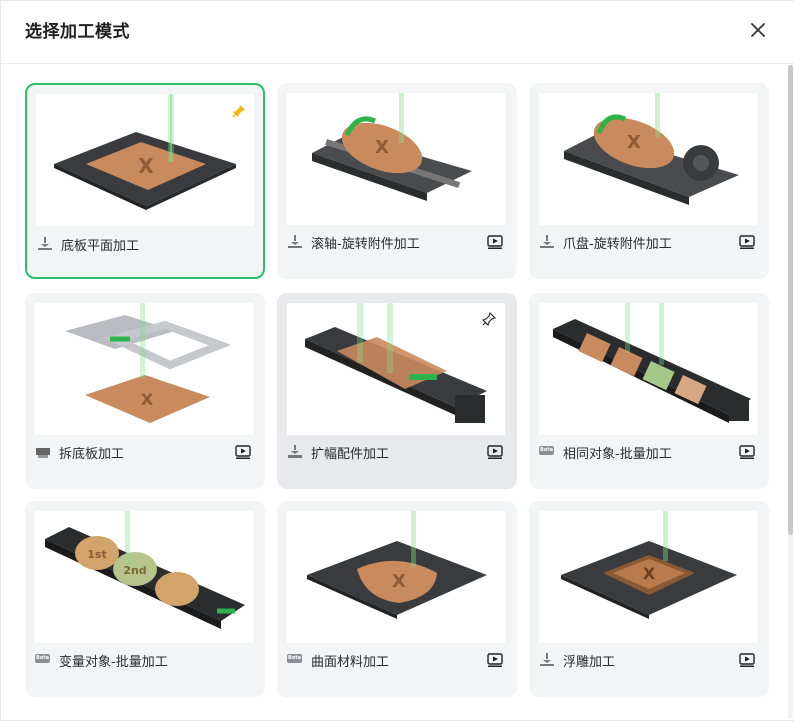 The image size is (794, 721). What do you see at coordinates (350, 454) in the screenshot?
I see `mode-label: 扩幅配件加工` at bounding box center [350, 454].